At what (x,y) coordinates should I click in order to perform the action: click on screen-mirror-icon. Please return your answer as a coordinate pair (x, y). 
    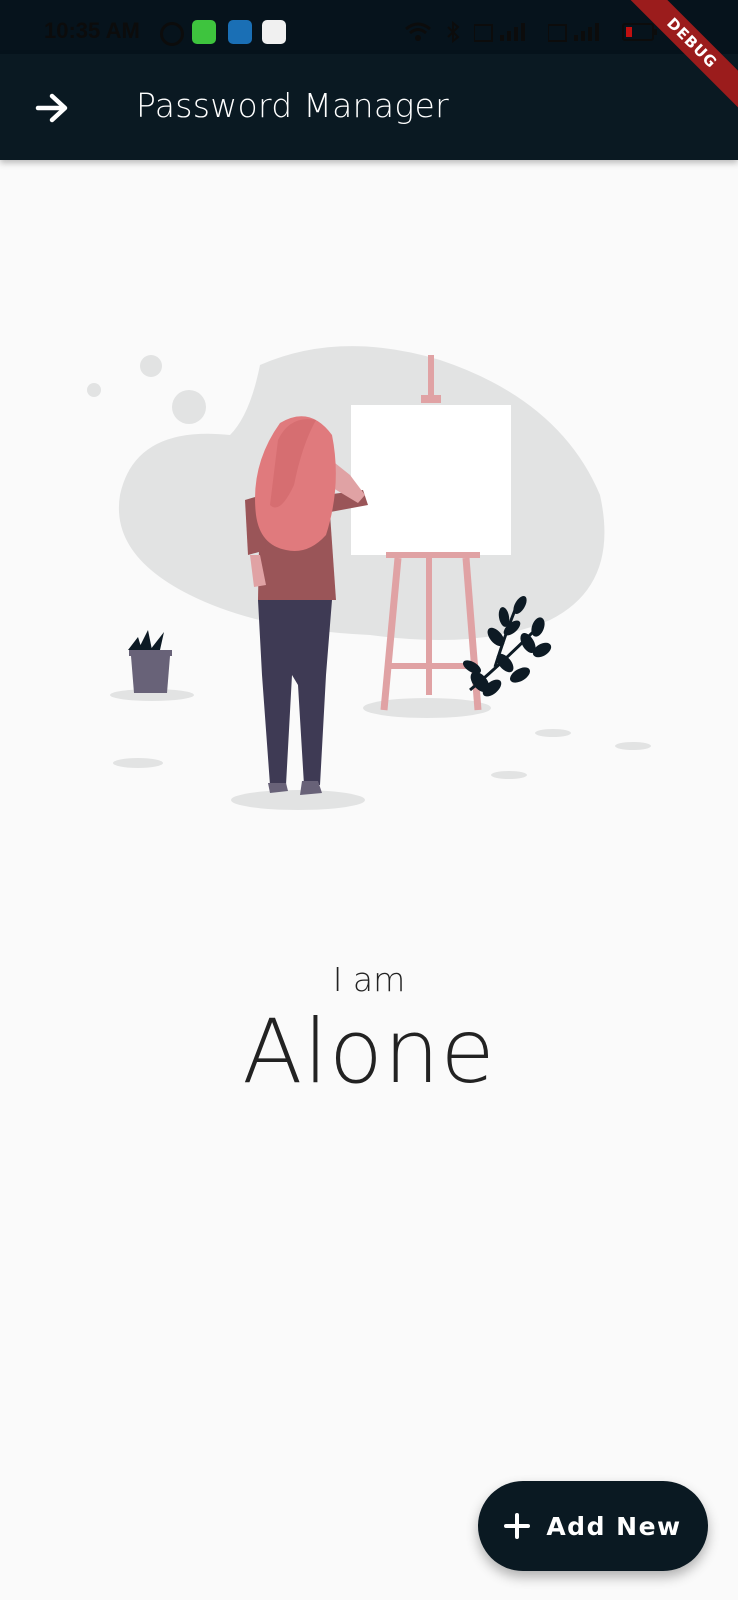
    Looking at the image, I should click on (274, 32).